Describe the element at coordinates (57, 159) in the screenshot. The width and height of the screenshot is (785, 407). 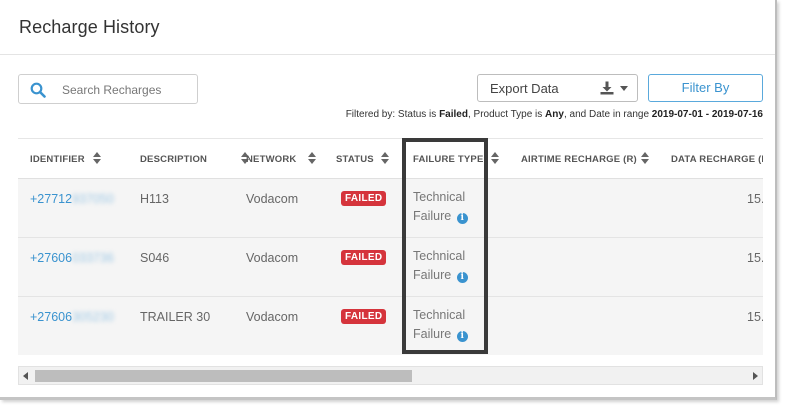
I see `column-header-identifier: IDENTIFIER` at that location.